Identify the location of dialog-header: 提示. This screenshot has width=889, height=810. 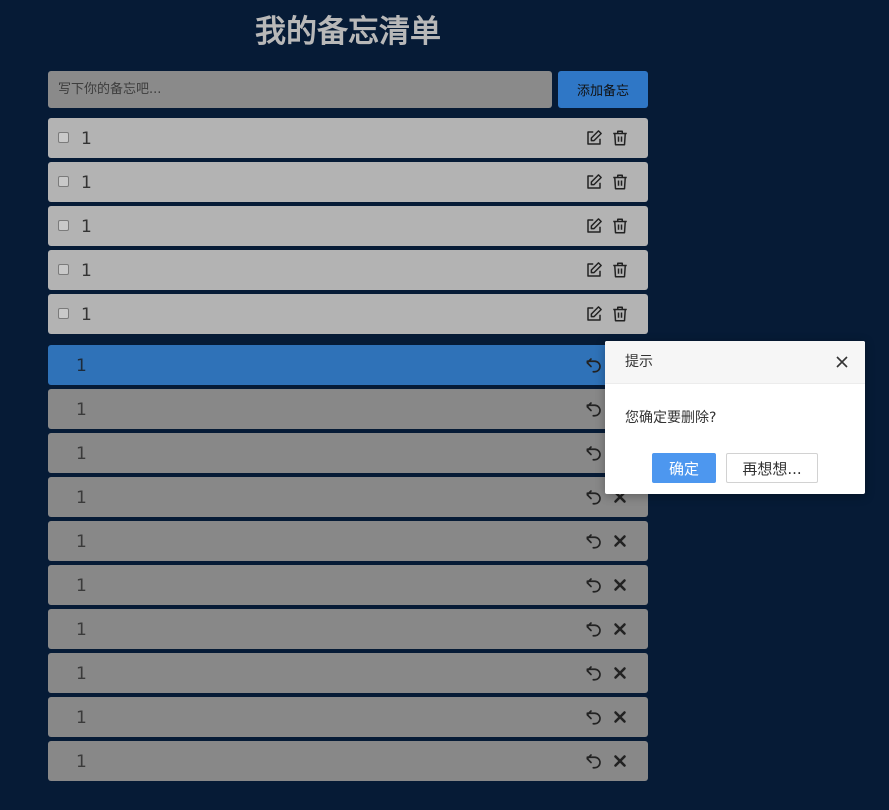
(735, 362).